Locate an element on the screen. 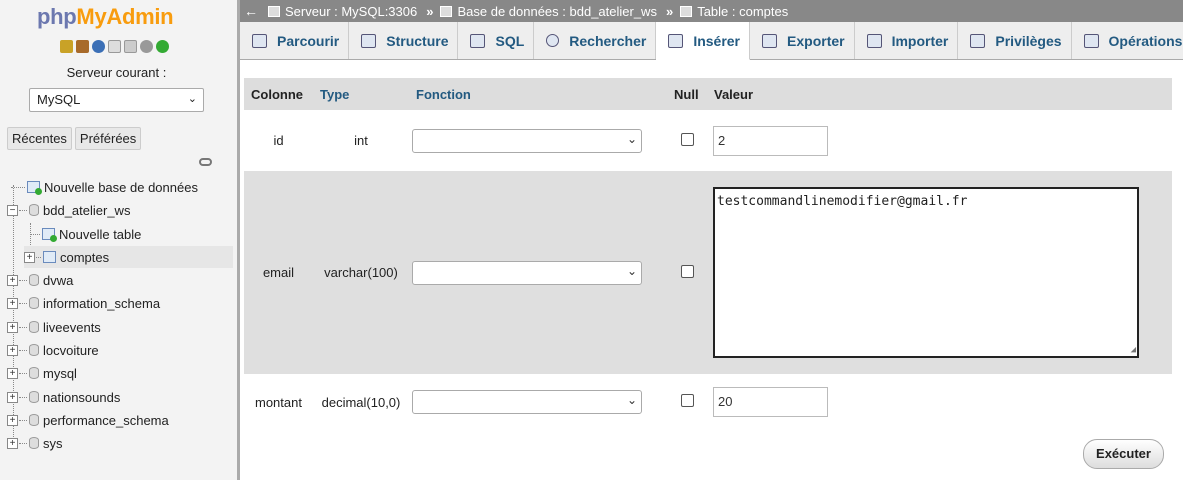  tab-operations: Opérations is located at coordinates (1127, 40).